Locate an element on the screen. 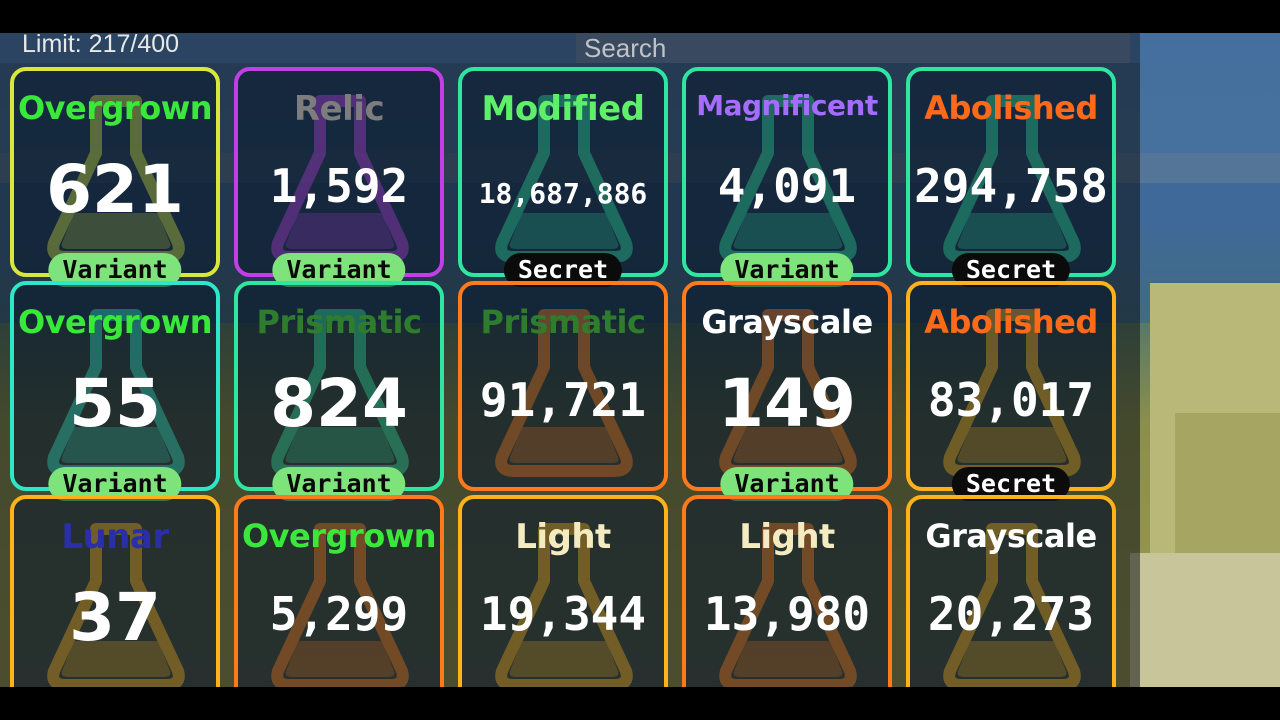 Image resolution: width=1280 pixels, height=720 pixels. potion-card: Magnificent 4,091 Variant is located at coordinates (787, 177).